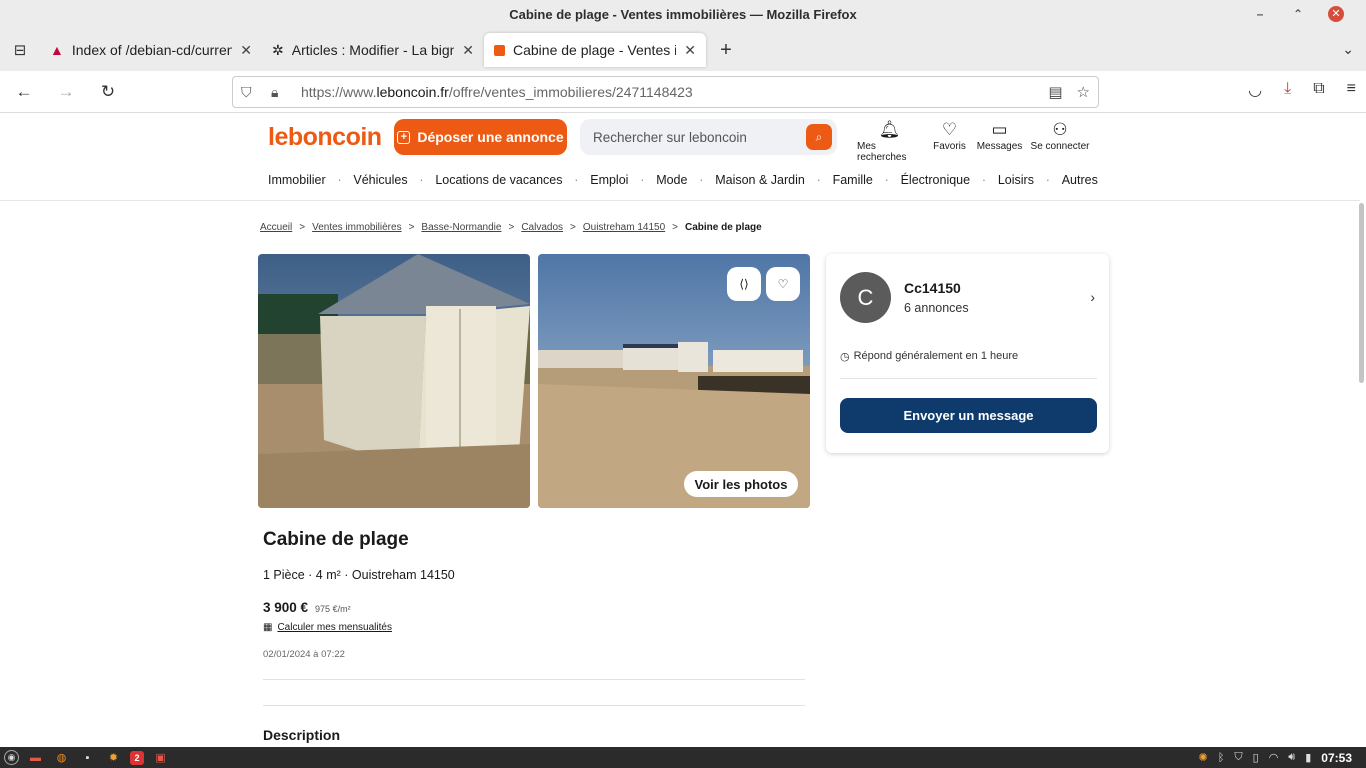 The height and width of the screenshot is (768, 1366). Describe the element at coordinates (741, 484) in the screenshot. I see `voir-photos-button: Voir les photos` at that location.